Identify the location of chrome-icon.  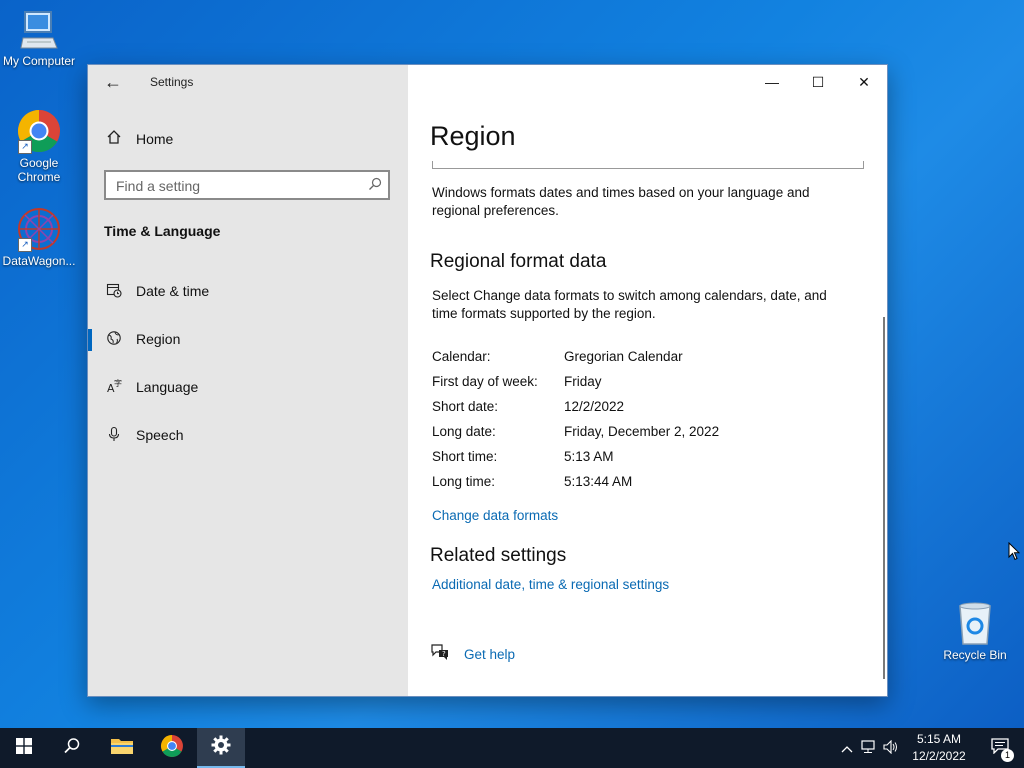
(172, 748).